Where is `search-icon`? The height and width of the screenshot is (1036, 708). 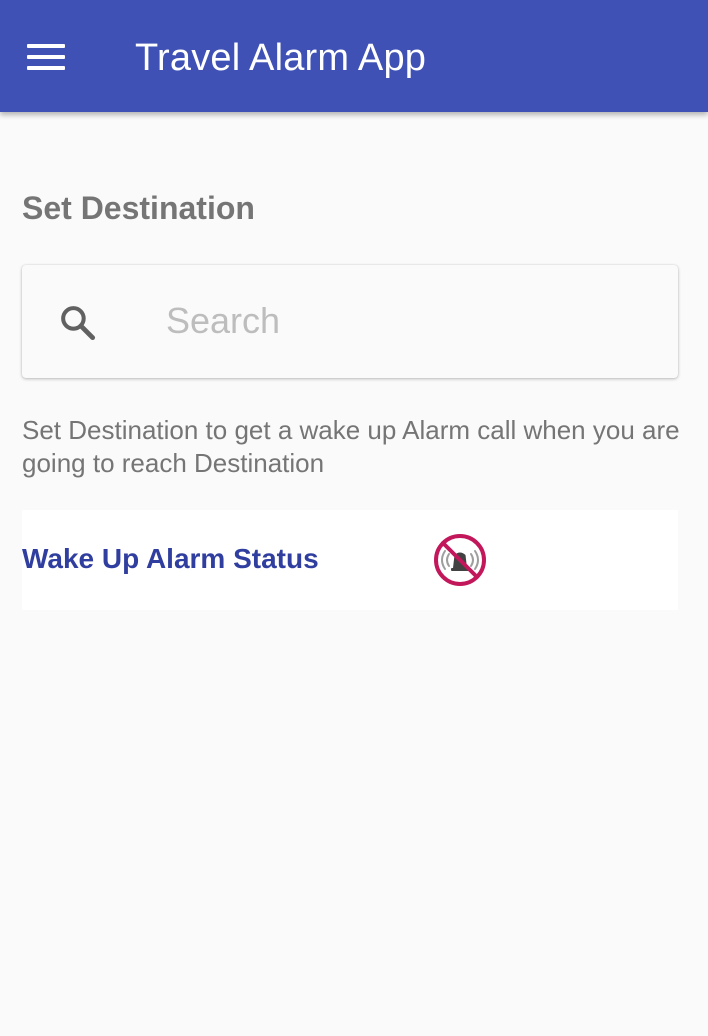
search-icon is located at coordinates (78, 323).